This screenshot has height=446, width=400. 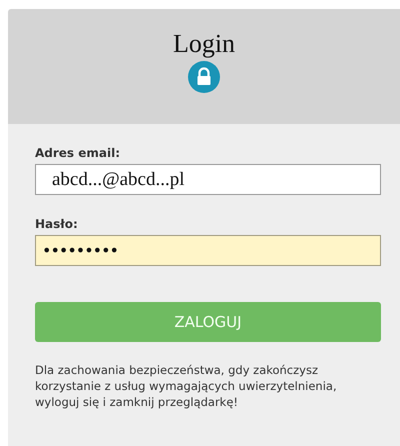 What do you see at coordinates (57, 224) in the screenshot?
I see `field-label: Hasło:` at bounding box center [57, 224].